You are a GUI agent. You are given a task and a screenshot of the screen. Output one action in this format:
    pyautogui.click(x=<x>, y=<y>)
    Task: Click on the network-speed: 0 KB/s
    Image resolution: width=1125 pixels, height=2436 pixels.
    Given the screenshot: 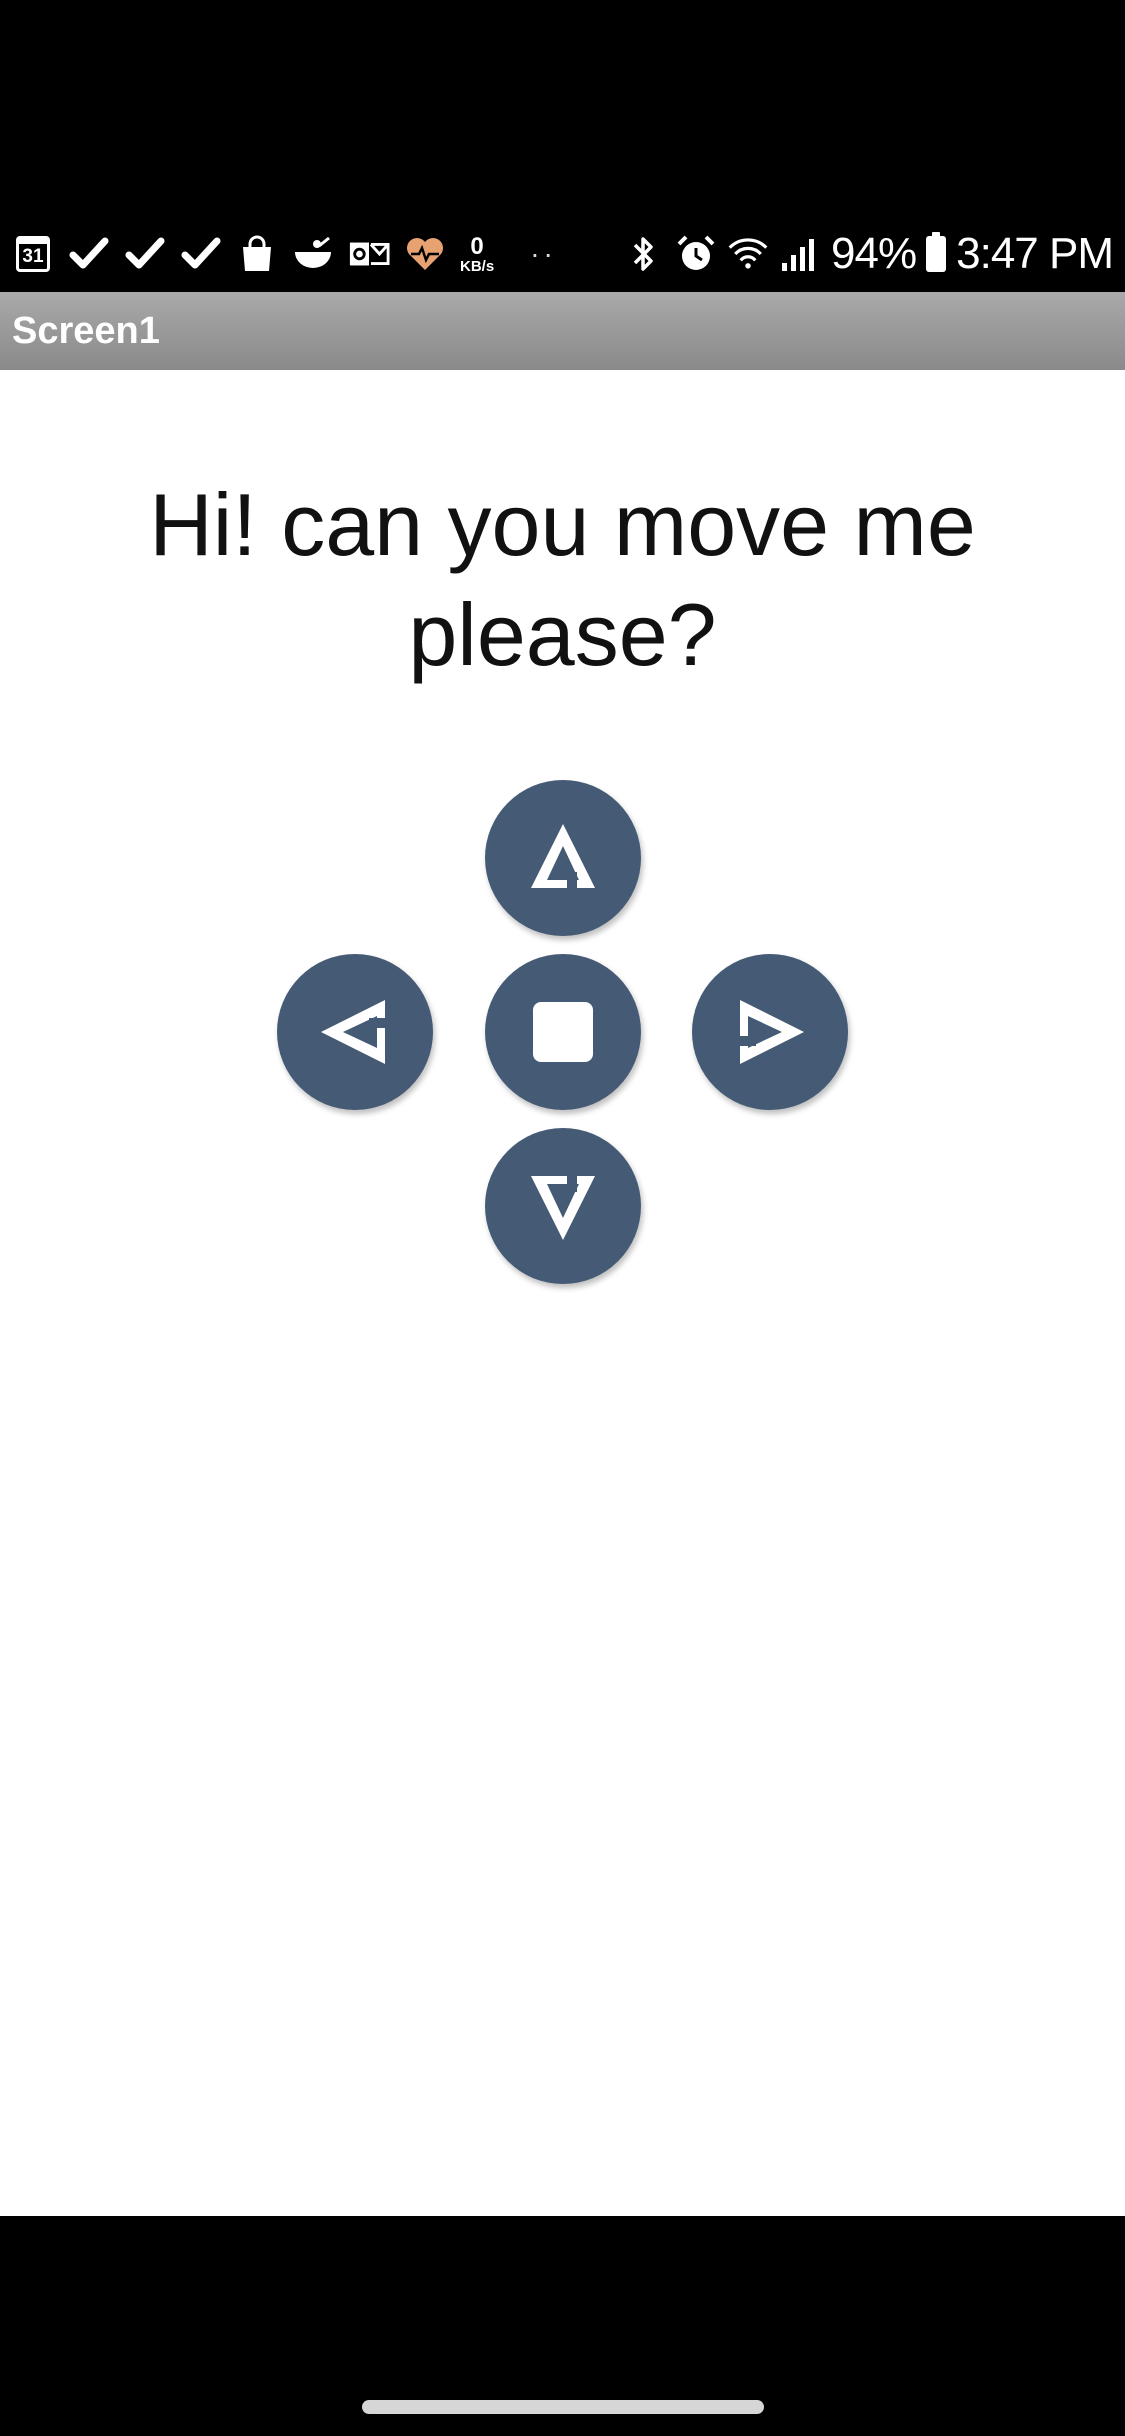 What is the action you would take?
    pyautogui.click(x=477, y=253)
    